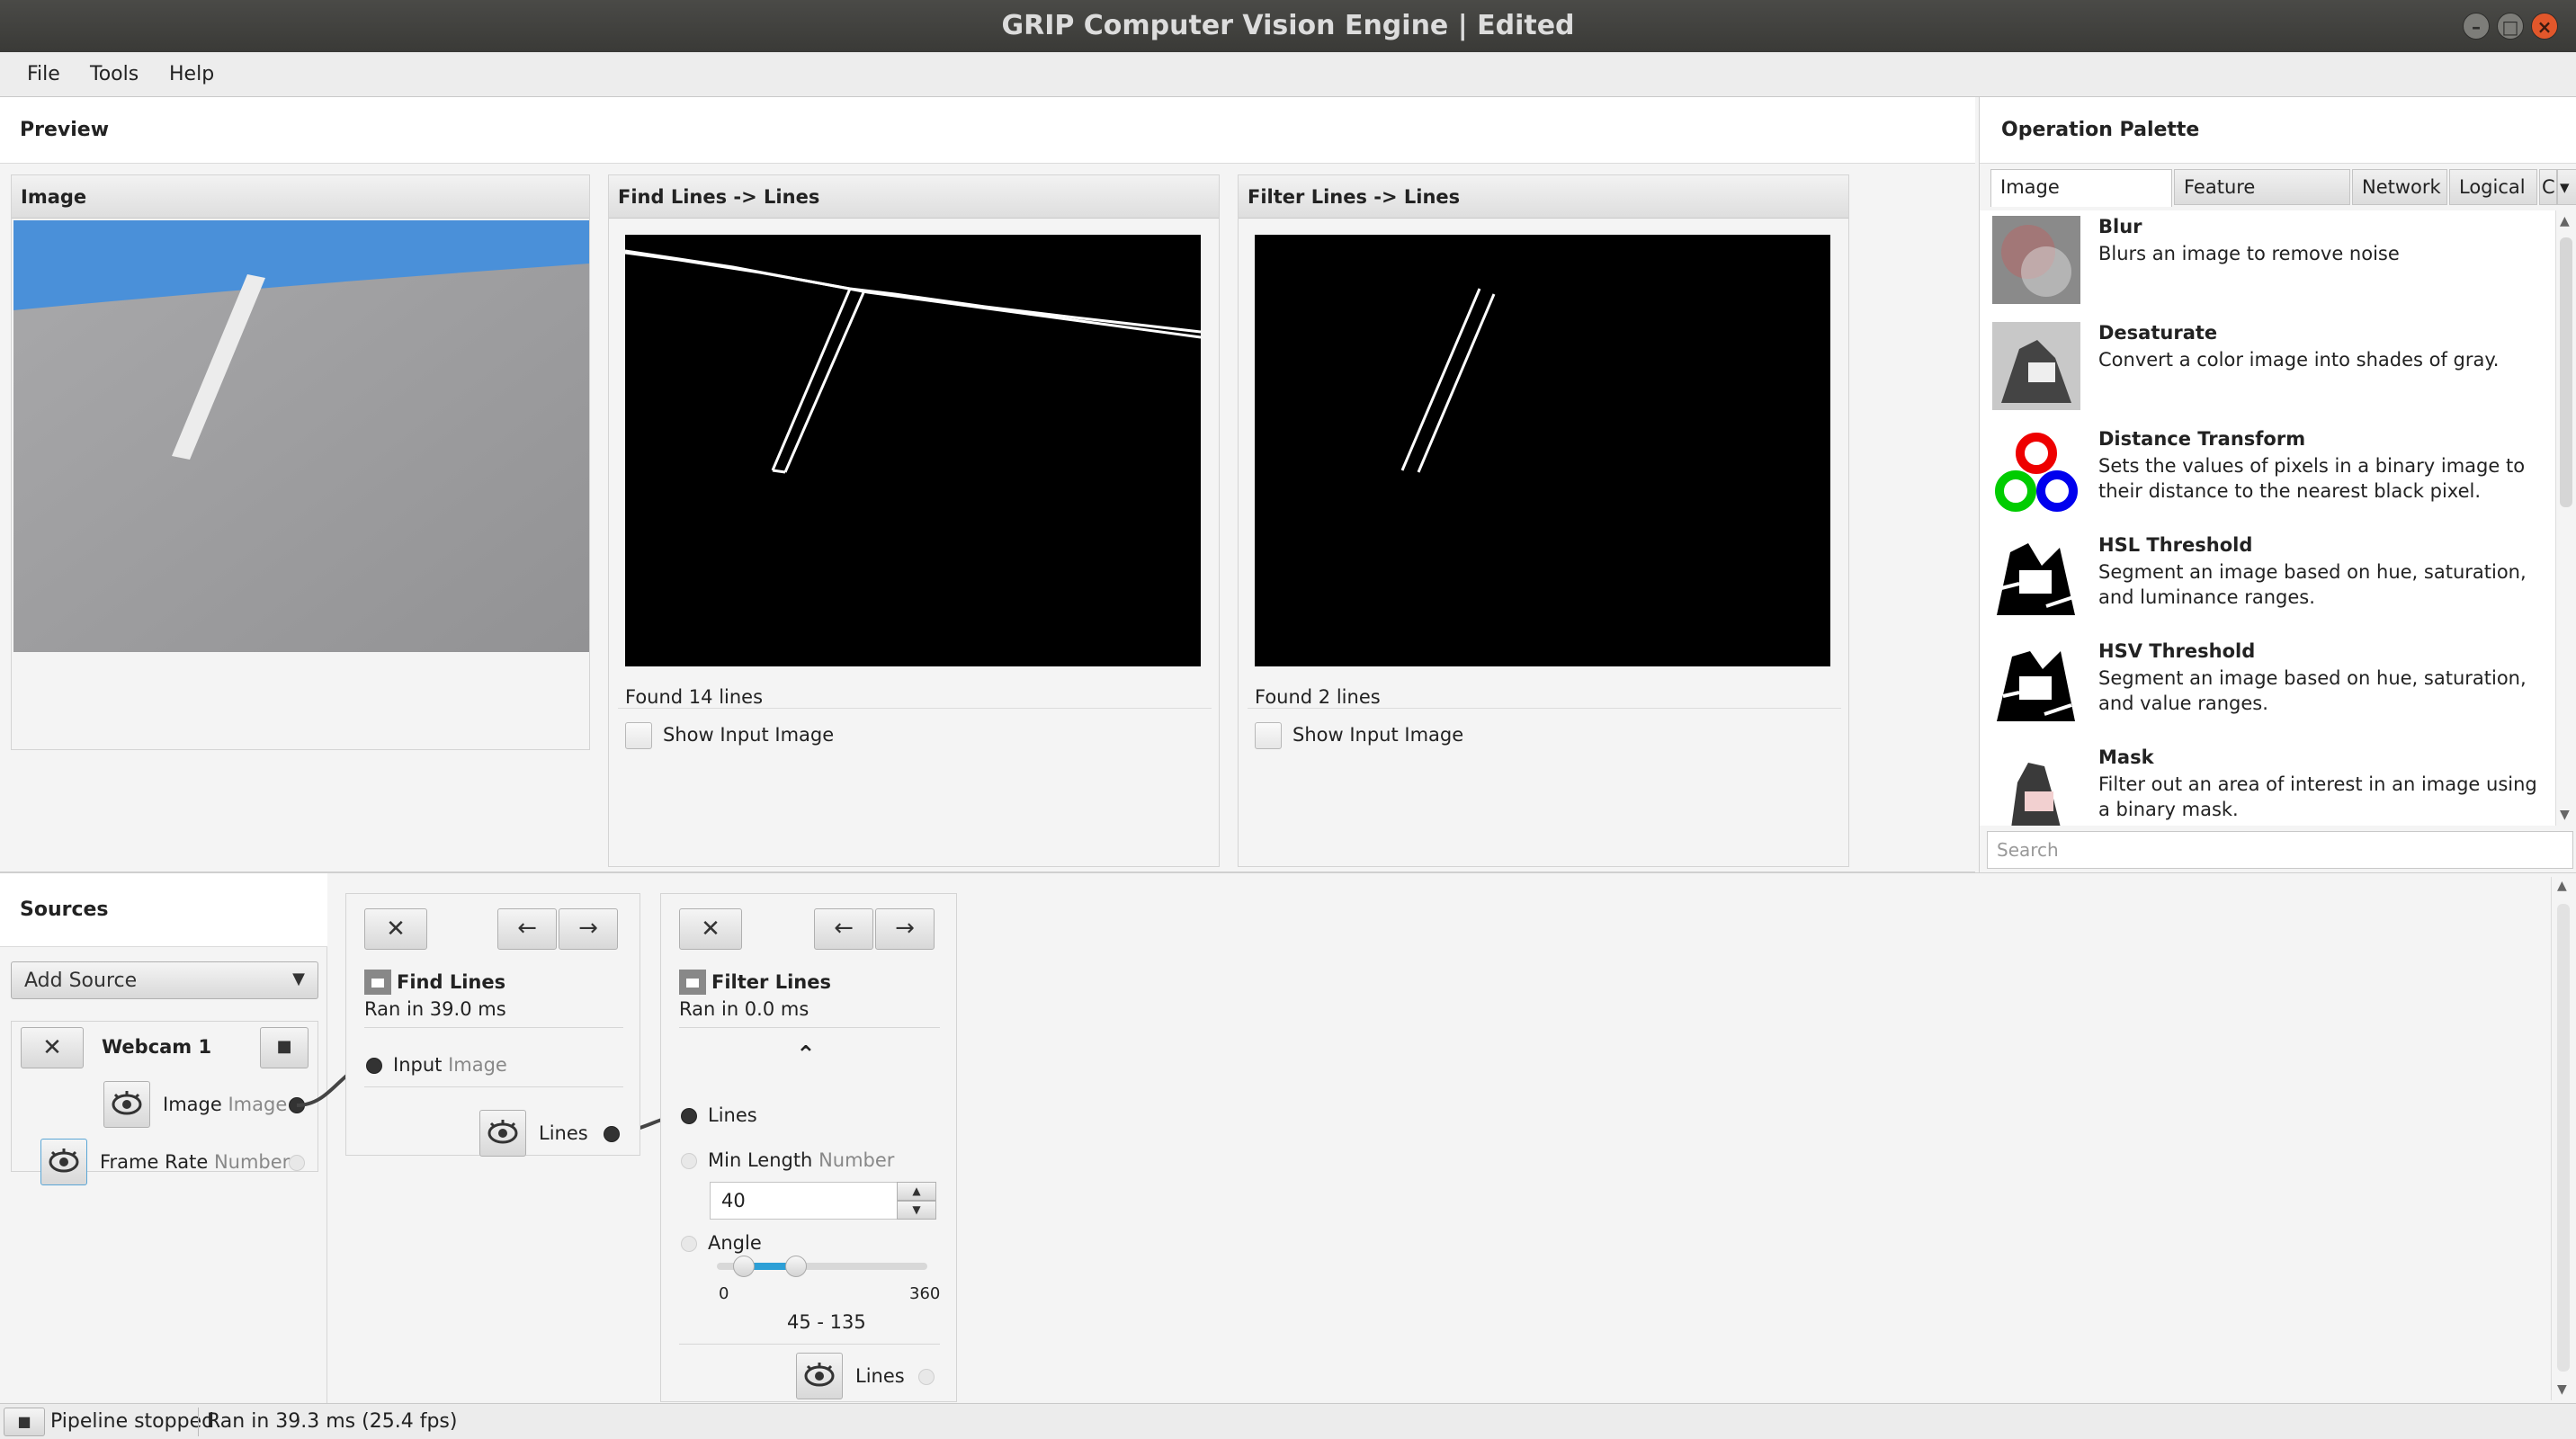 This screenshot has width=2576, height=1439. I want to click on tab-image-processing: Image Processing, so click(2081, 200).